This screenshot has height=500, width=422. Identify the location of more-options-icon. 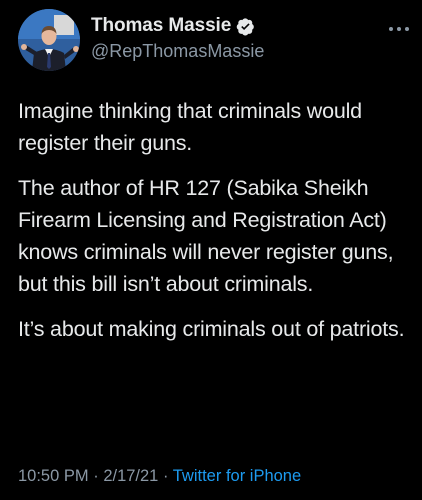
(399, 29).